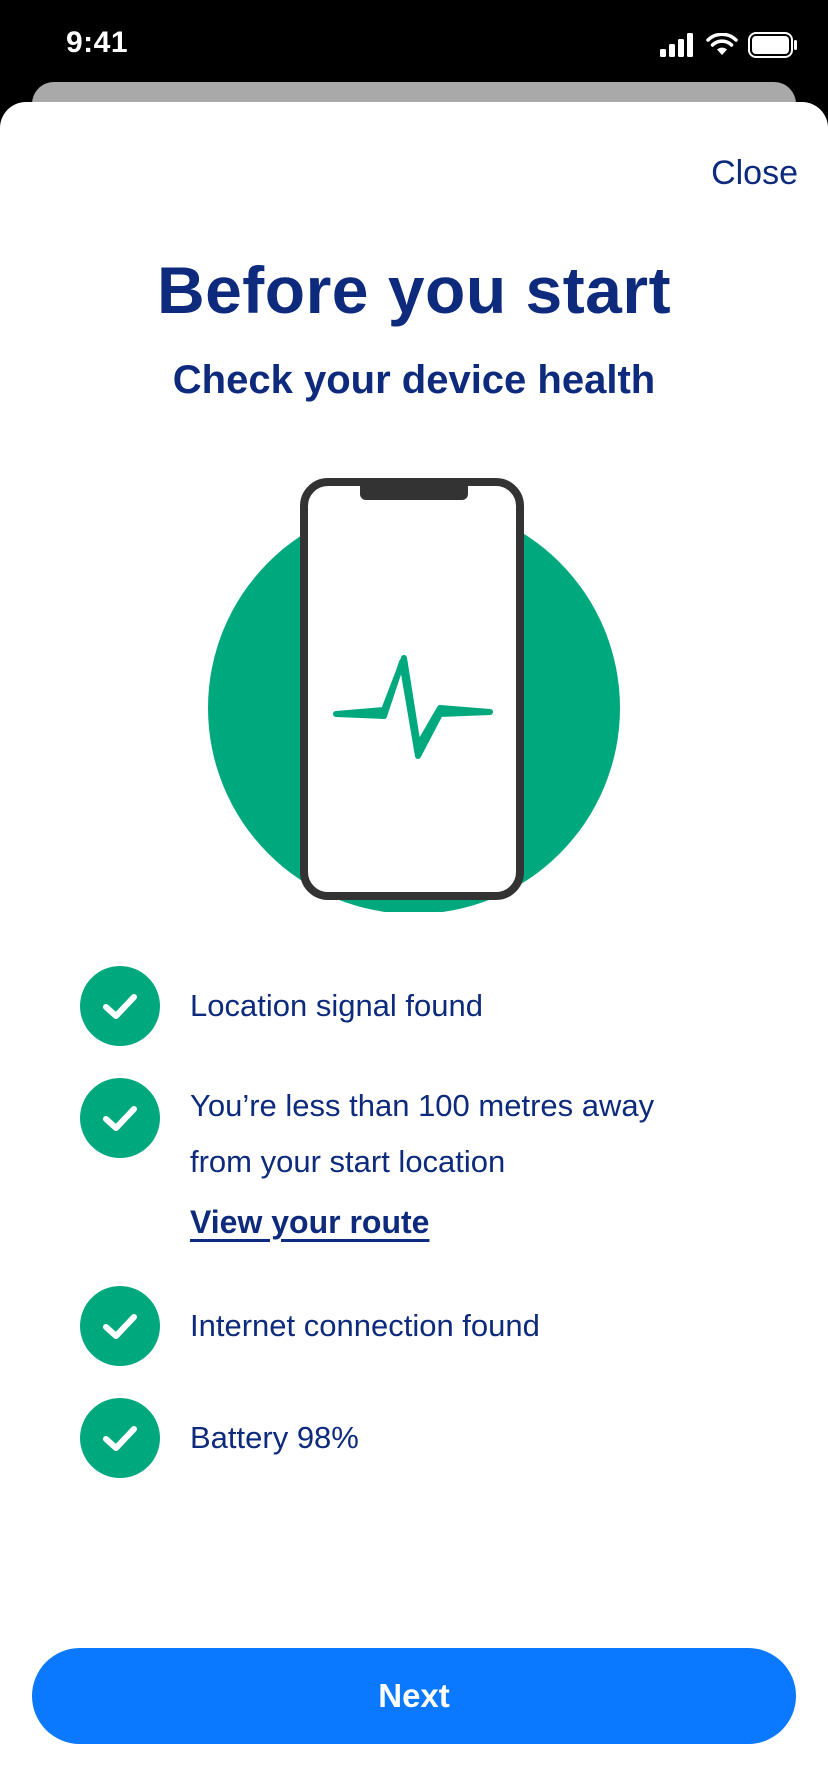 The width and height of the screenshot is (828, 1792). What do you see at coordinates (365, 1325) in the screenshot?
I see `check-label: Internet connection found` at bounding box center [365, 1325].